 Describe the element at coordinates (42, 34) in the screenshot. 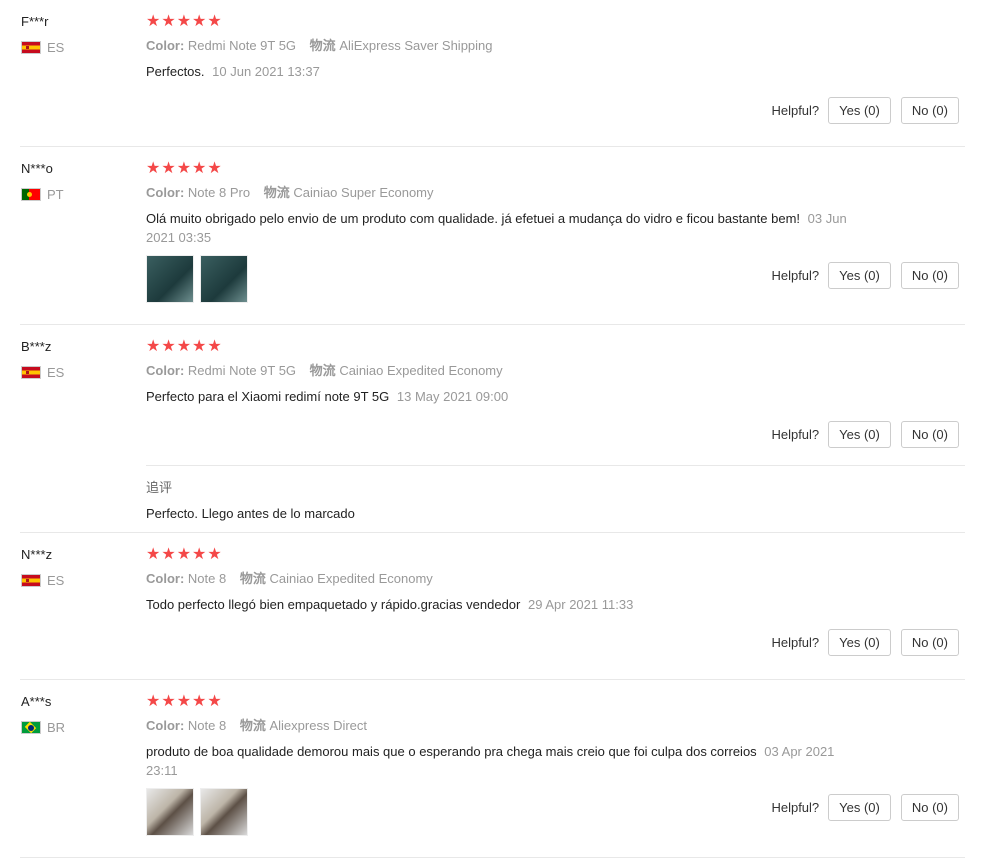

I see `reviewer-info: F***r ES` at that location.